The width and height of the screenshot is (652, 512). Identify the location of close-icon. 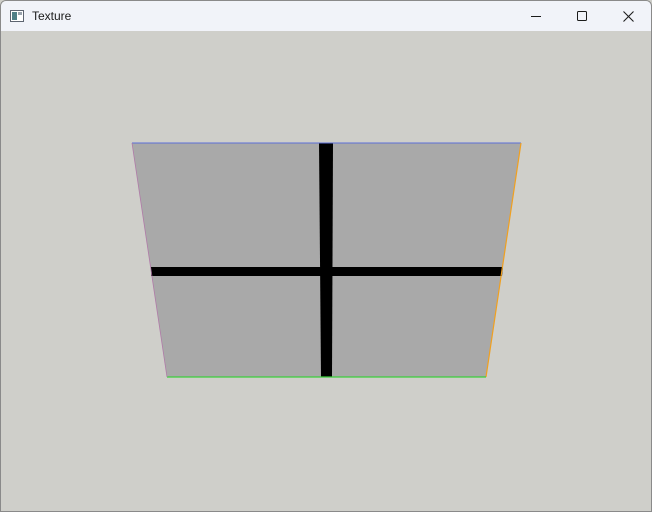
(628, 16).